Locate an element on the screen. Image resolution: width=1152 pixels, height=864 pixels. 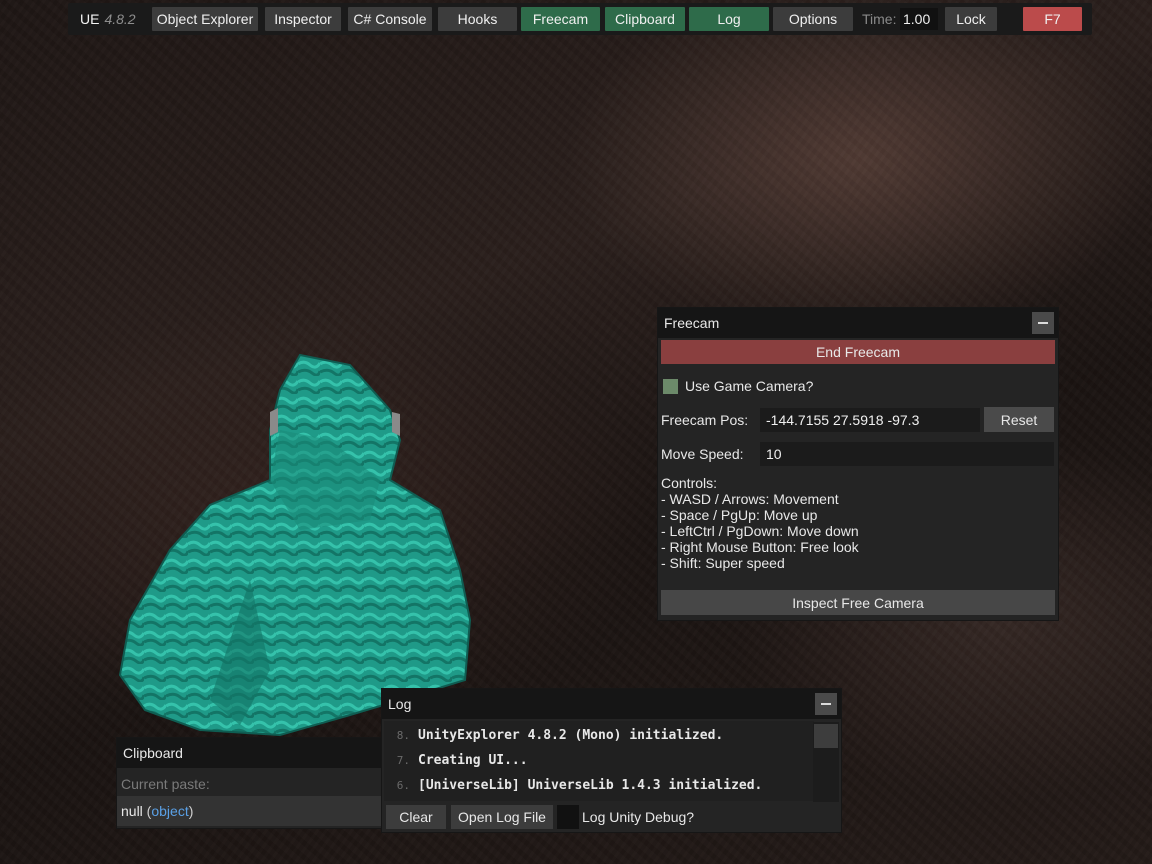
toggle-ui-button: F7 is located at coordinates (1052, 19).